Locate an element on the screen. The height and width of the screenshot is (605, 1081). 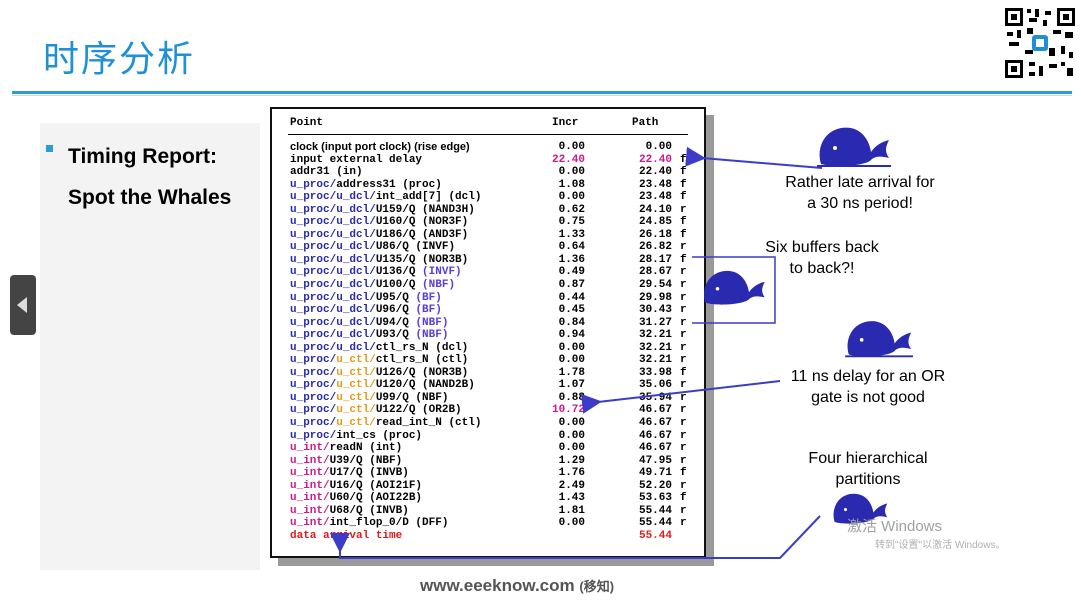
note-buffers-line2: to back?! is located at coordinates (822, 268).